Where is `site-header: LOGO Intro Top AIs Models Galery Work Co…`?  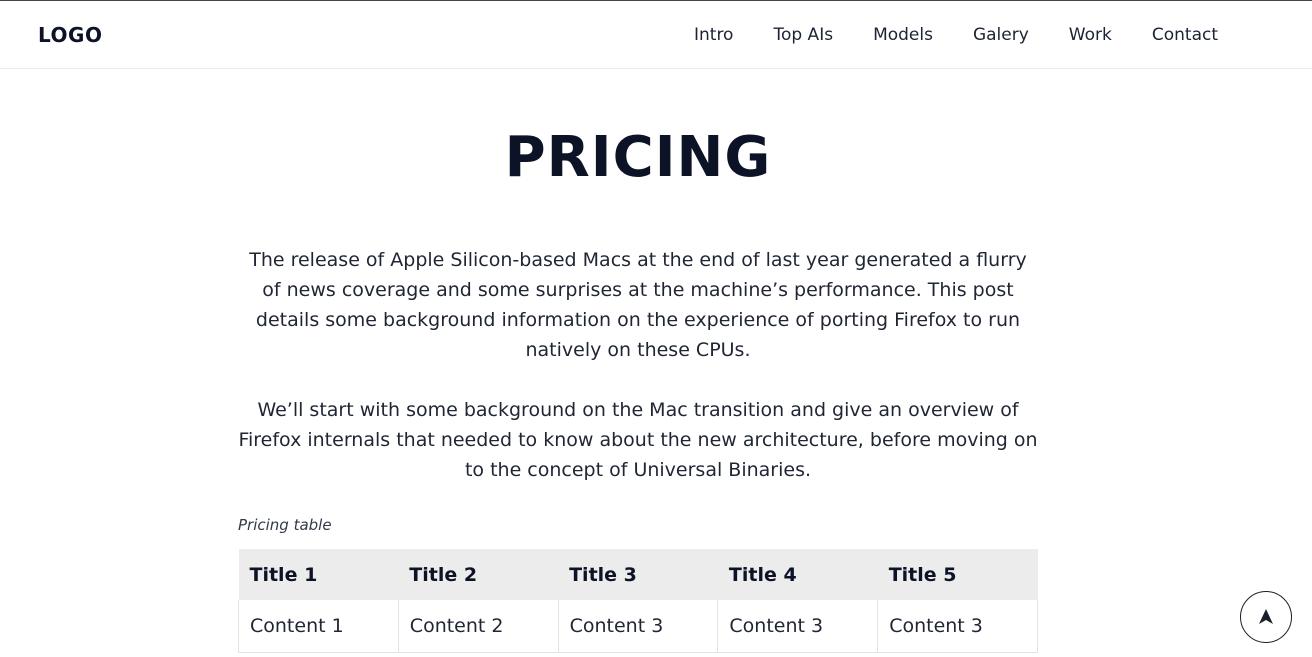 site-header: LOGO Intro Top AIs Models Galery Work Co… is located at coordinates (656, 35).